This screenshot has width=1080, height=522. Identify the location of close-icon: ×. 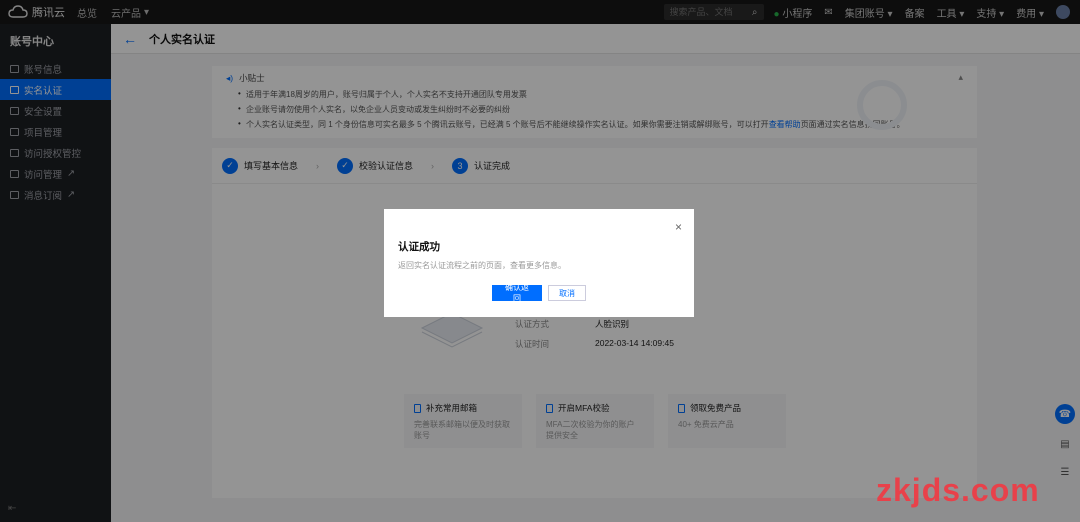
(678, 227).